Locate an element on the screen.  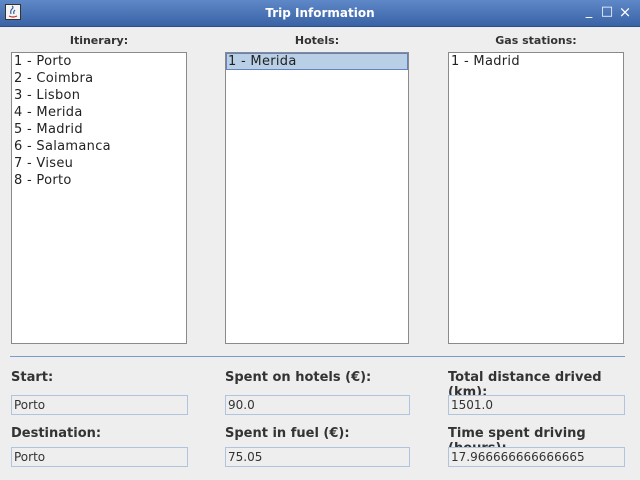
maximize-icon: □ is located at coordinates (607, 12).